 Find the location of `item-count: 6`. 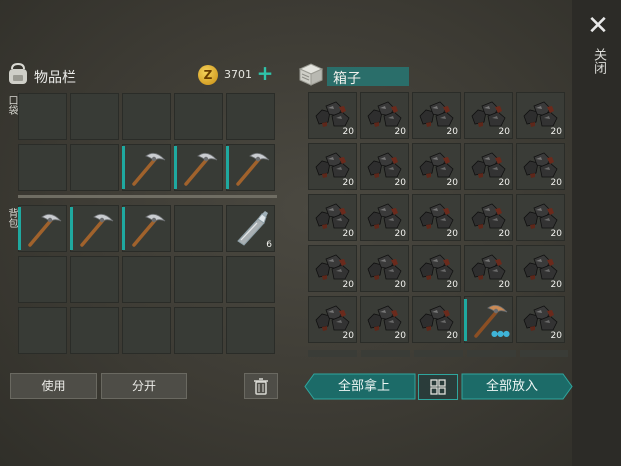

item-count: 6 is located at coordinates (269, 245).